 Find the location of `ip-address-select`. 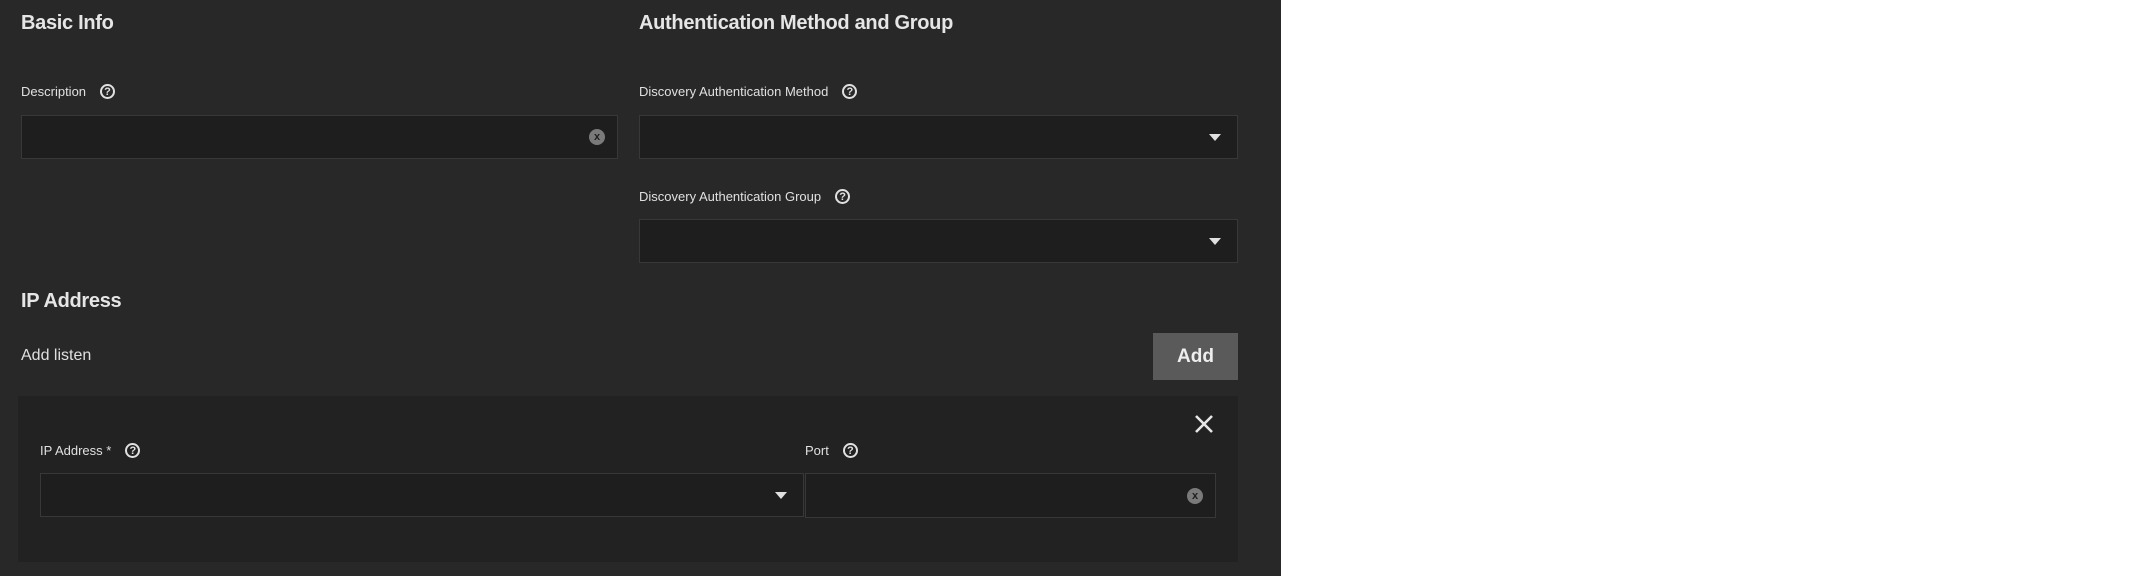

ip-address-select is located at coordinates (422, 495).